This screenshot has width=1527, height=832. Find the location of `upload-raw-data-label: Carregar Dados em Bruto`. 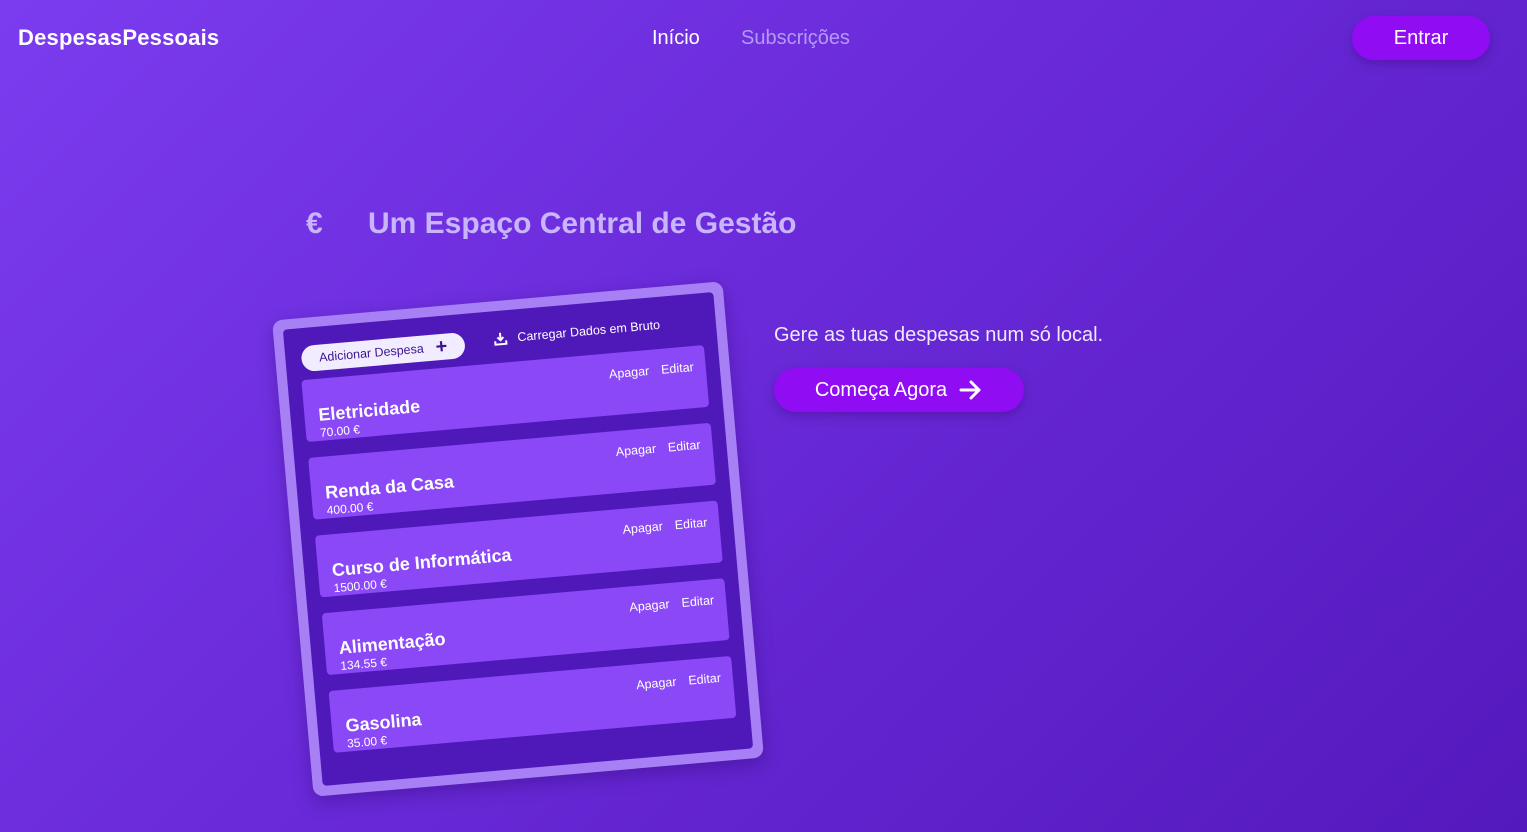

upload-raw-data-label: Carregar Dados em Bruto is located at coordinates (588, 331).